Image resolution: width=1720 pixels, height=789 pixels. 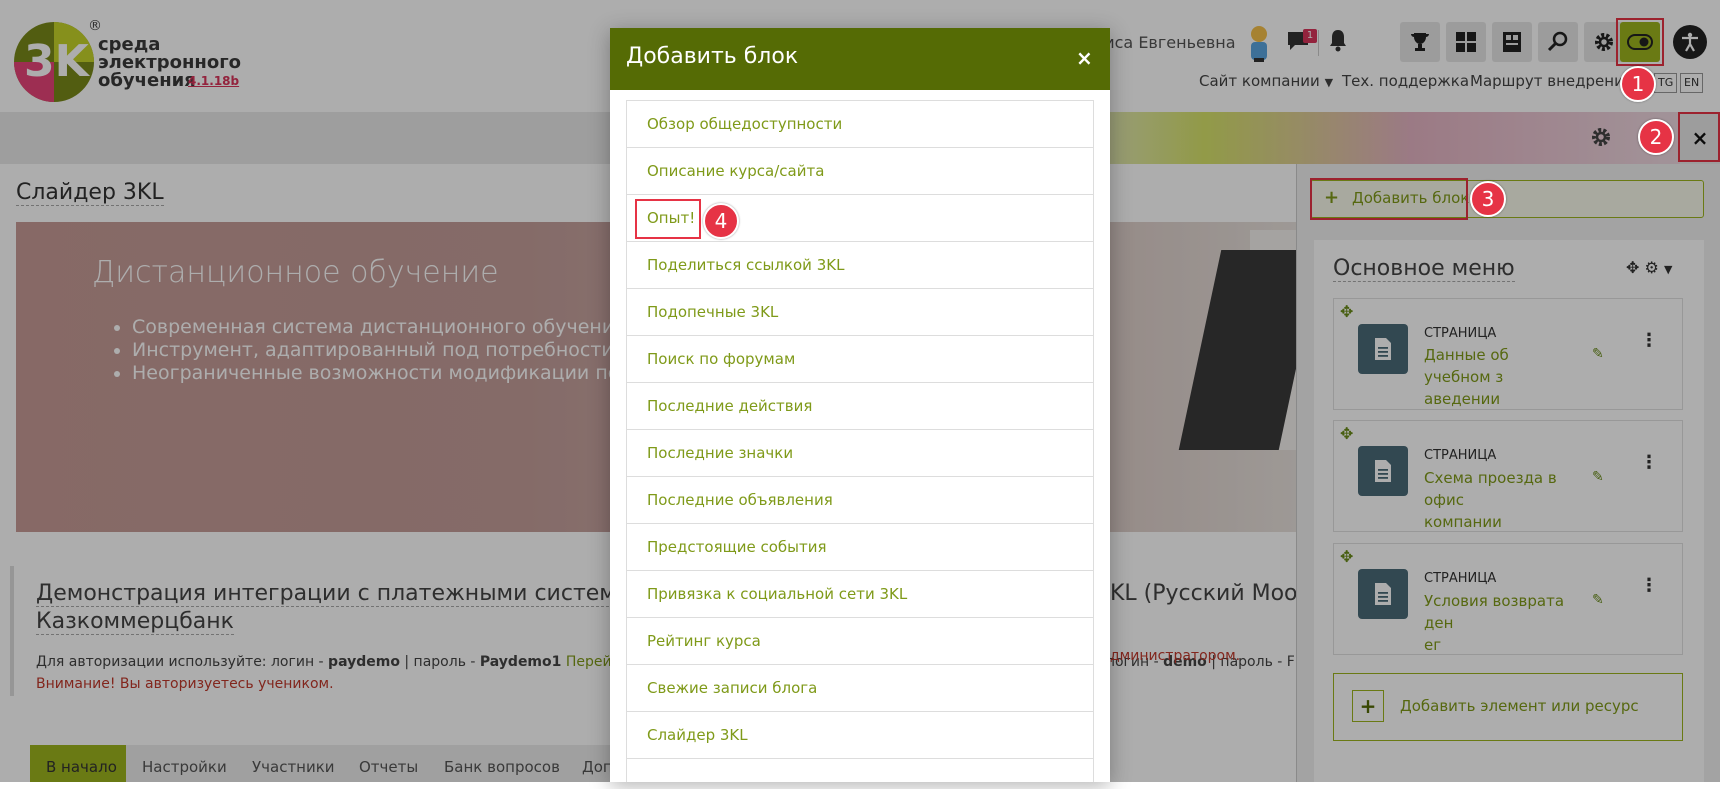 I want to click on block-option: Описание курса/сайта, so click(x=860, y=171).